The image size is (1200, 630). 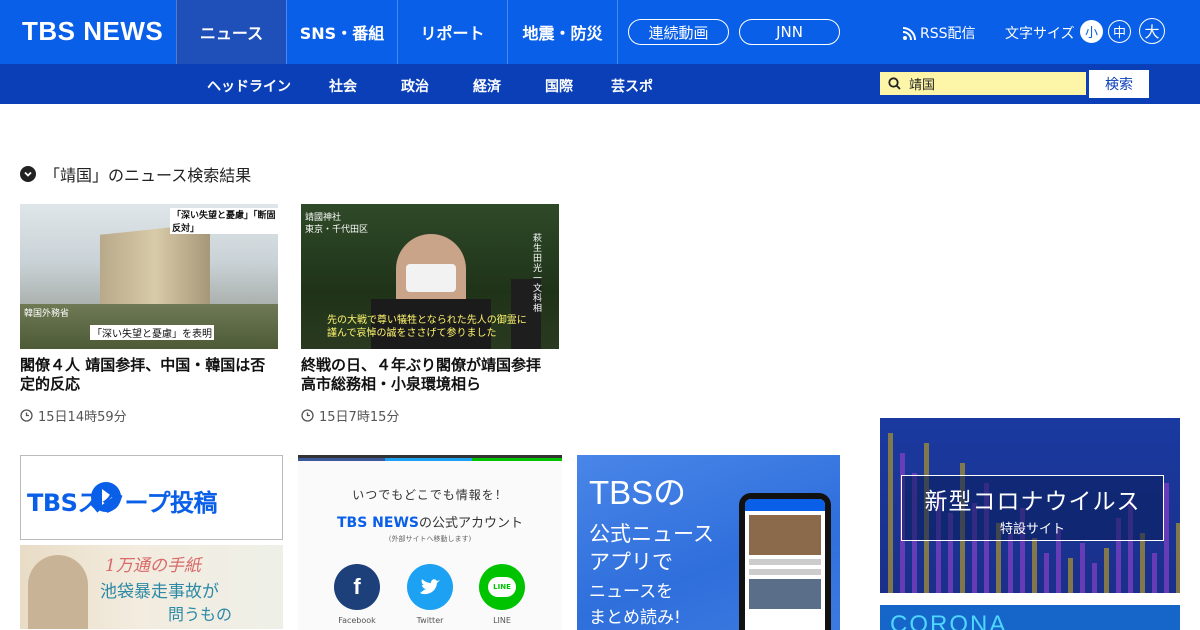 I want to click on search-input, so click(x=989, y=83).